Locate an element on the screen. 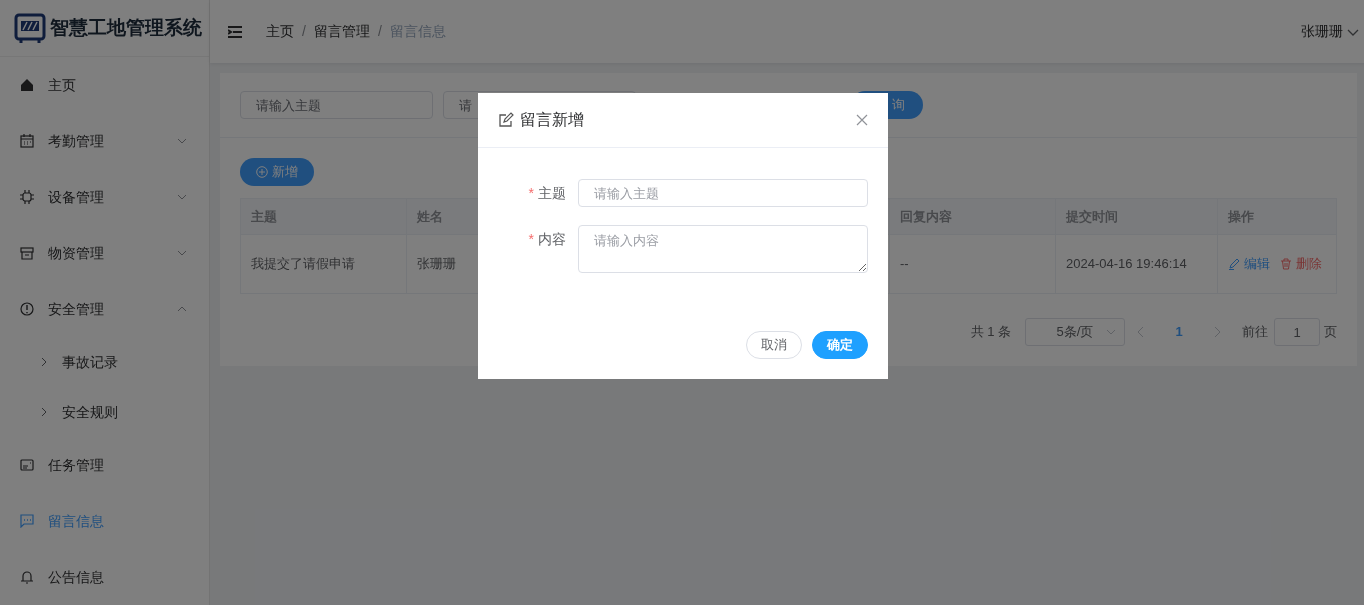 This screenshot has height=605, width=1364. table-cell: 2024-04-16 19:46:14 is located at coordinates (1136, 264).